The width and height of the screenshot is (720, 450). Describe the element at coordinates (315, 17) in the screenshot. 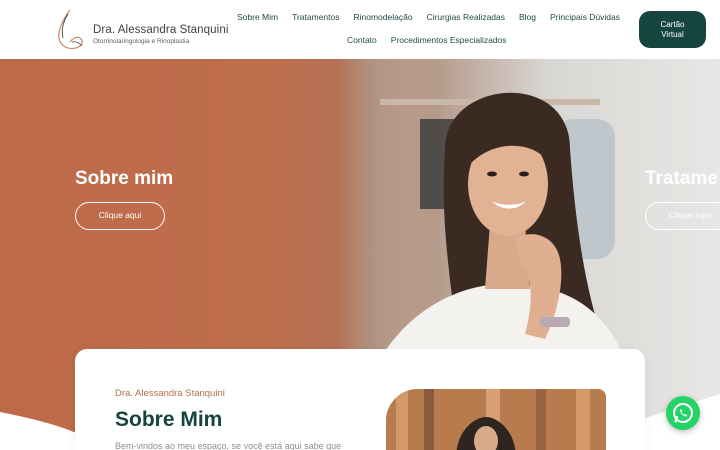

I see `nav-tratamentos: Tratamentos` at that location.